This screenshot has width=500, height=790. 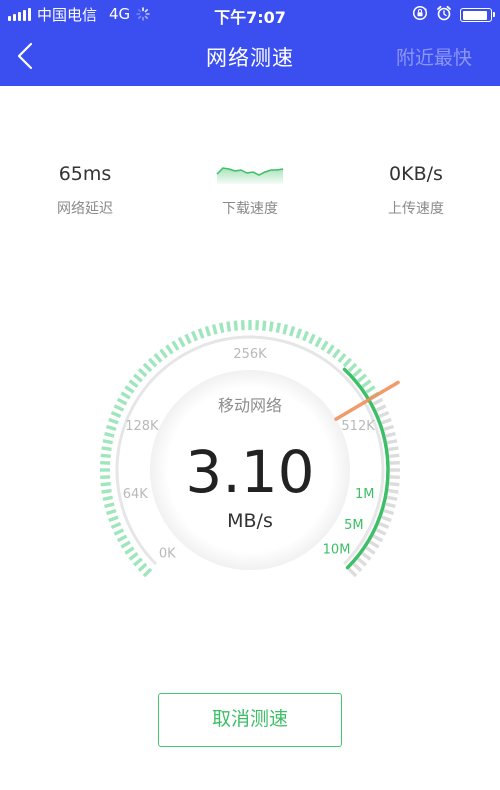 What do you see at coordinates (453, 15) in the screenshot?
I see `status-right` at bounding box center [453, 15].